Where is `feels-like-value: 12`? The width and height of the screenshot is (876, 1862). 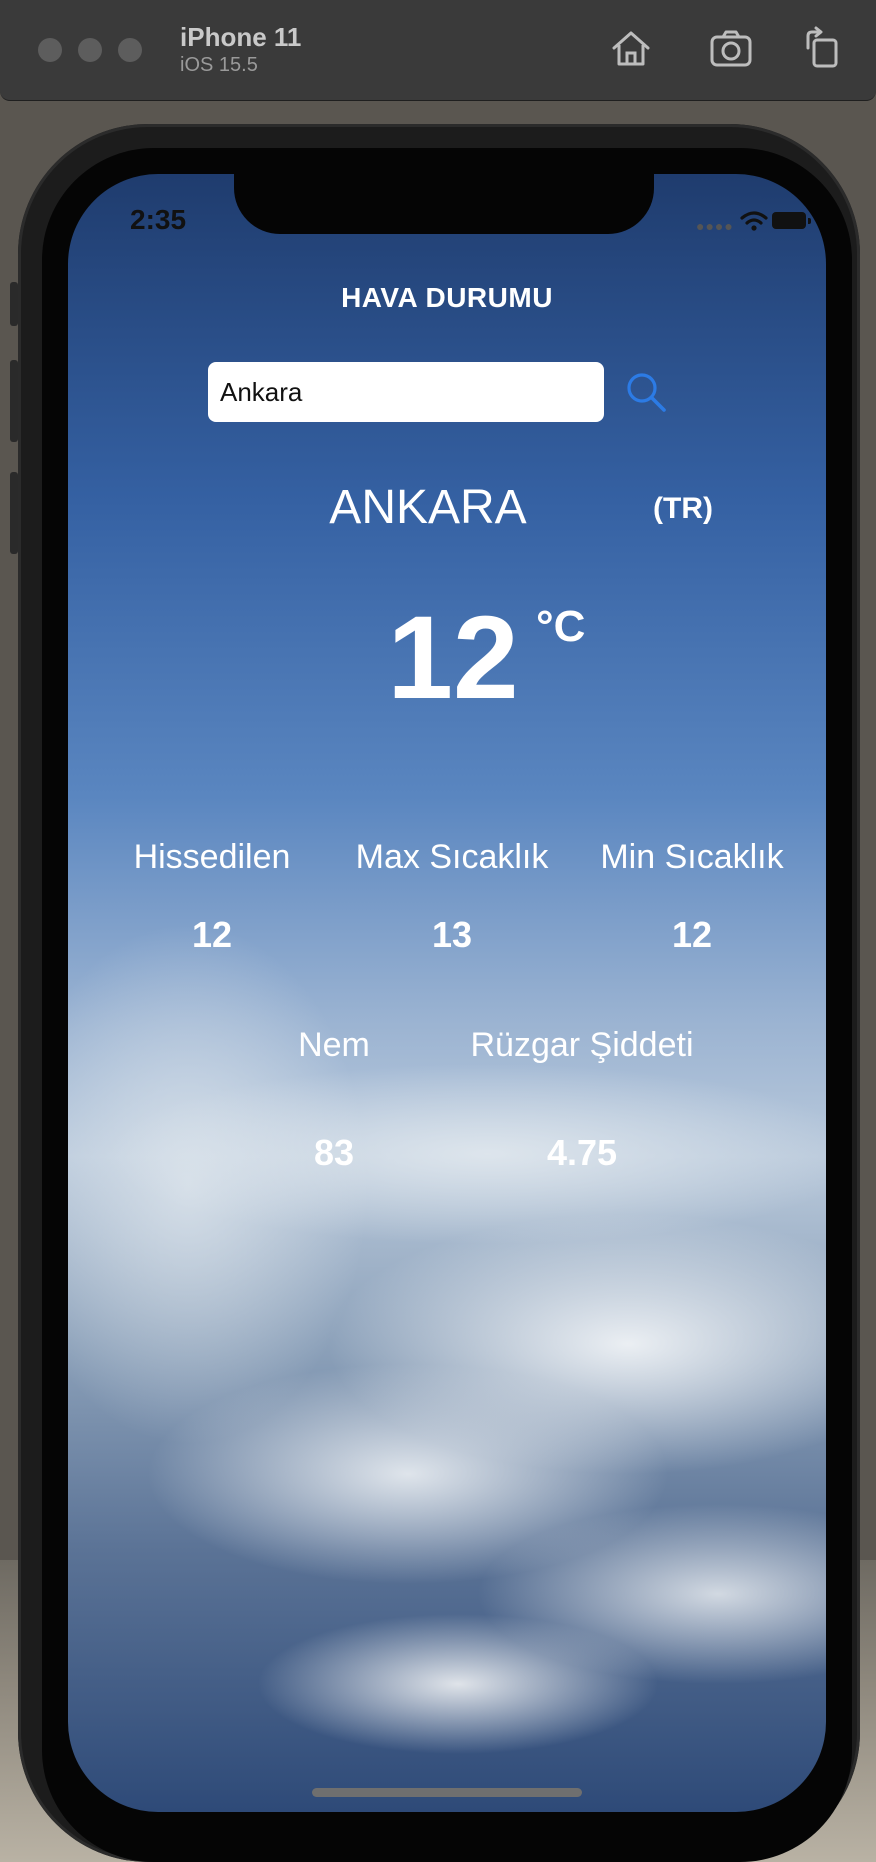 feels-like-value: 12 is located at coordinates (212, 934).